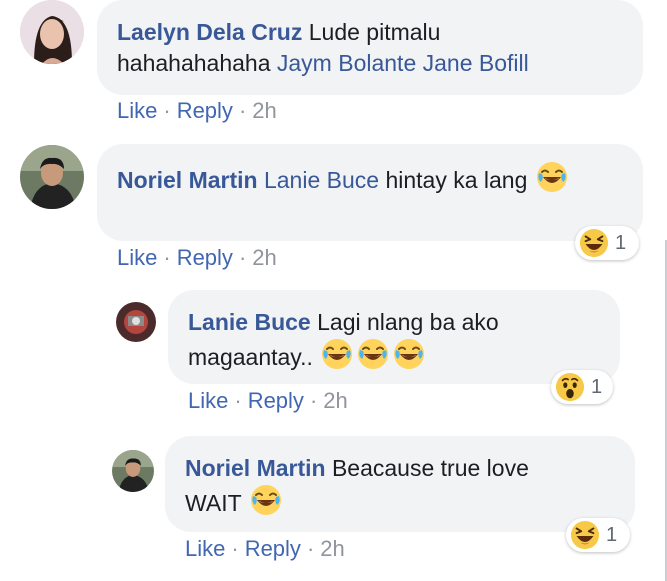 The height and width of the screenshot is (581, 667). What do you see at coordinates (255, 468) in the screenshot?
I see `reply-author: Noriel Martin` at bounding box center [255, 468].